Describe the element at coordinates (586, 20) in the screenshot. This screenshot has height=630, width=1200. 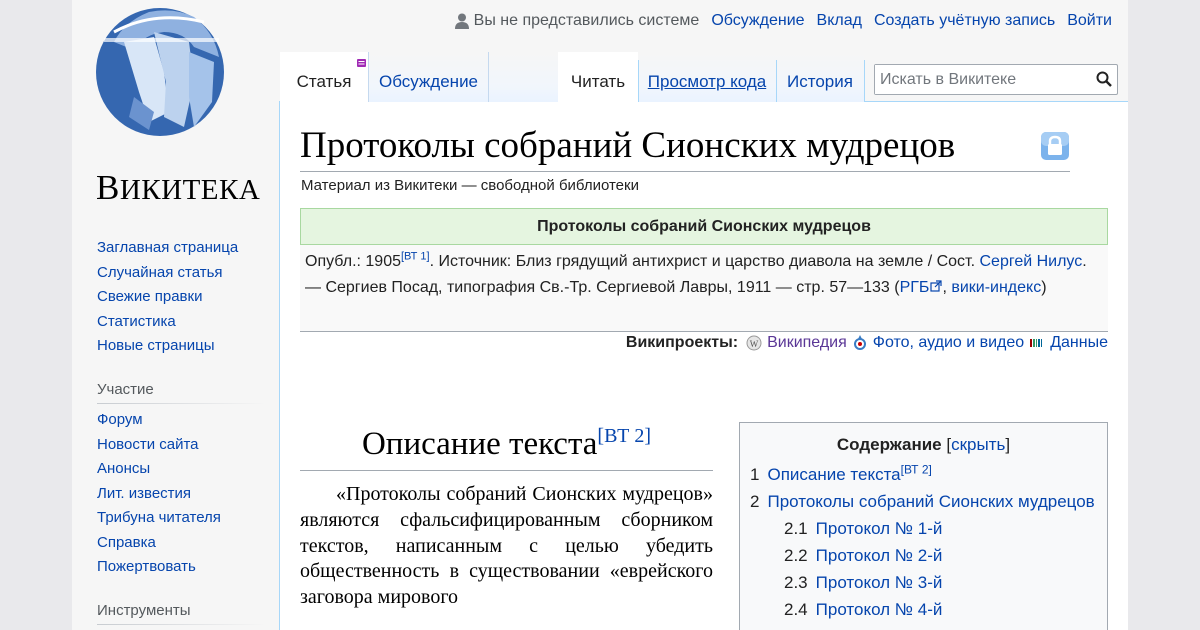
I see `anon-label: Вы не представились системе` at that location.